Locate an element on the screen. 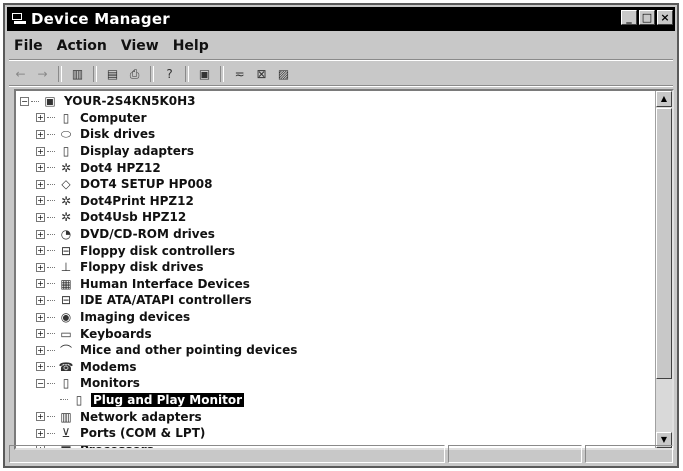  tree-root: − ▣ YOUR-2S4KN5K0H3 is located at coordinates (159, 101).